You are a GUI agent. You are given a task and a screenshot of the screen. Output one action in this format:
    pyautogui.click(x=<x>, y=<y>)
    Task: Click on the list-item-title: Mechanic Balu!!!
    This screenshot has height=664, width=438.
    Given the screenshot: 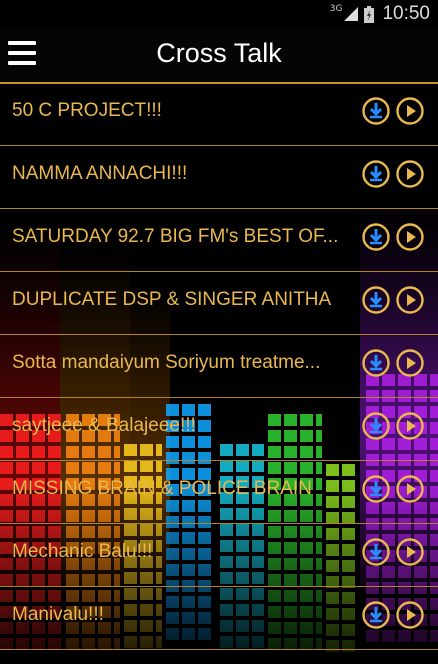 What is the action you would take?
    pyautogui.click(x=82, y=551)
    